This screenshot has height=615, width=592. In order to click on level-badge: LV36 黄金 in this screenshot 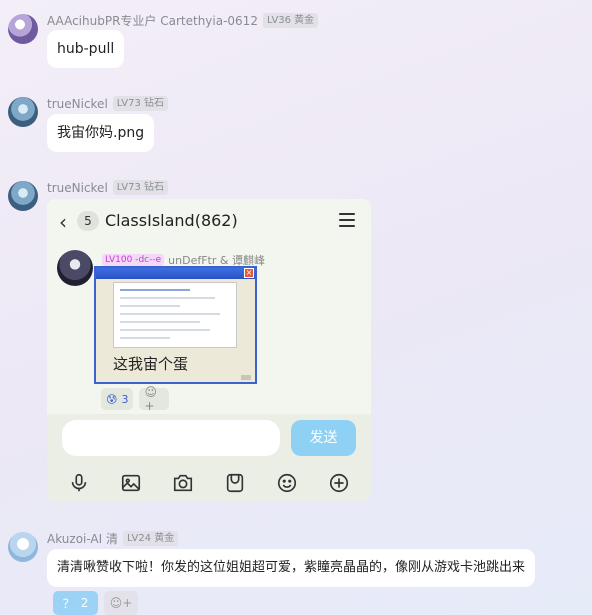, I will do `click(290, 20)`.